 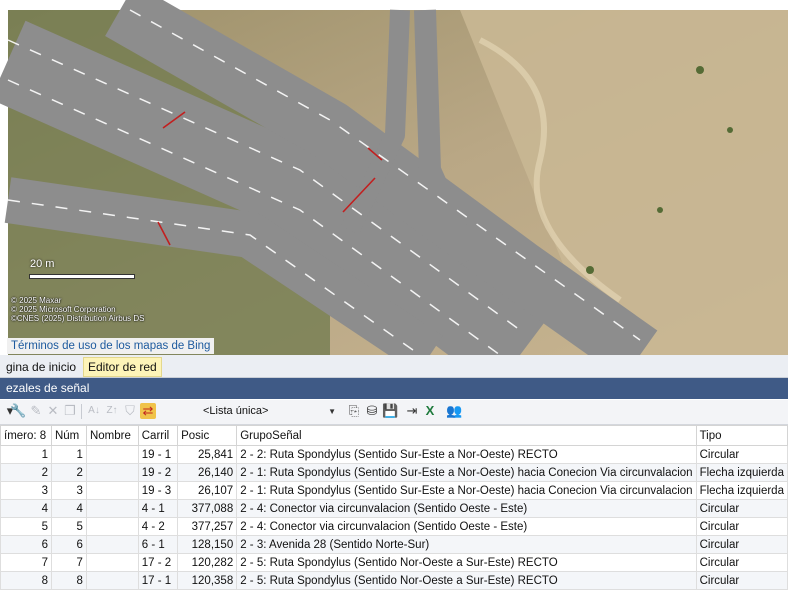 What do you see at coordinates (42, 264) in the screenshot?
I see `scale-label: 20 m` at bounding box center [42, 264].